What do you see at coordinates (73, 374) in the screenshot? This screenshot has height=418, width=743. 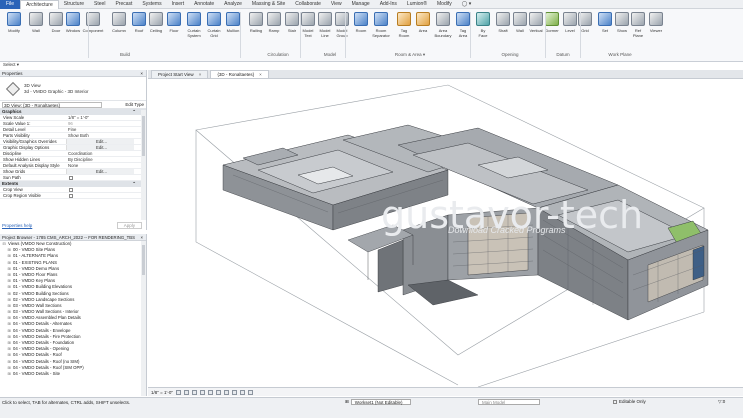 I see `browser-item: ⊞ 04 - VMDO Details - Site` at bounding box center [73, 374].